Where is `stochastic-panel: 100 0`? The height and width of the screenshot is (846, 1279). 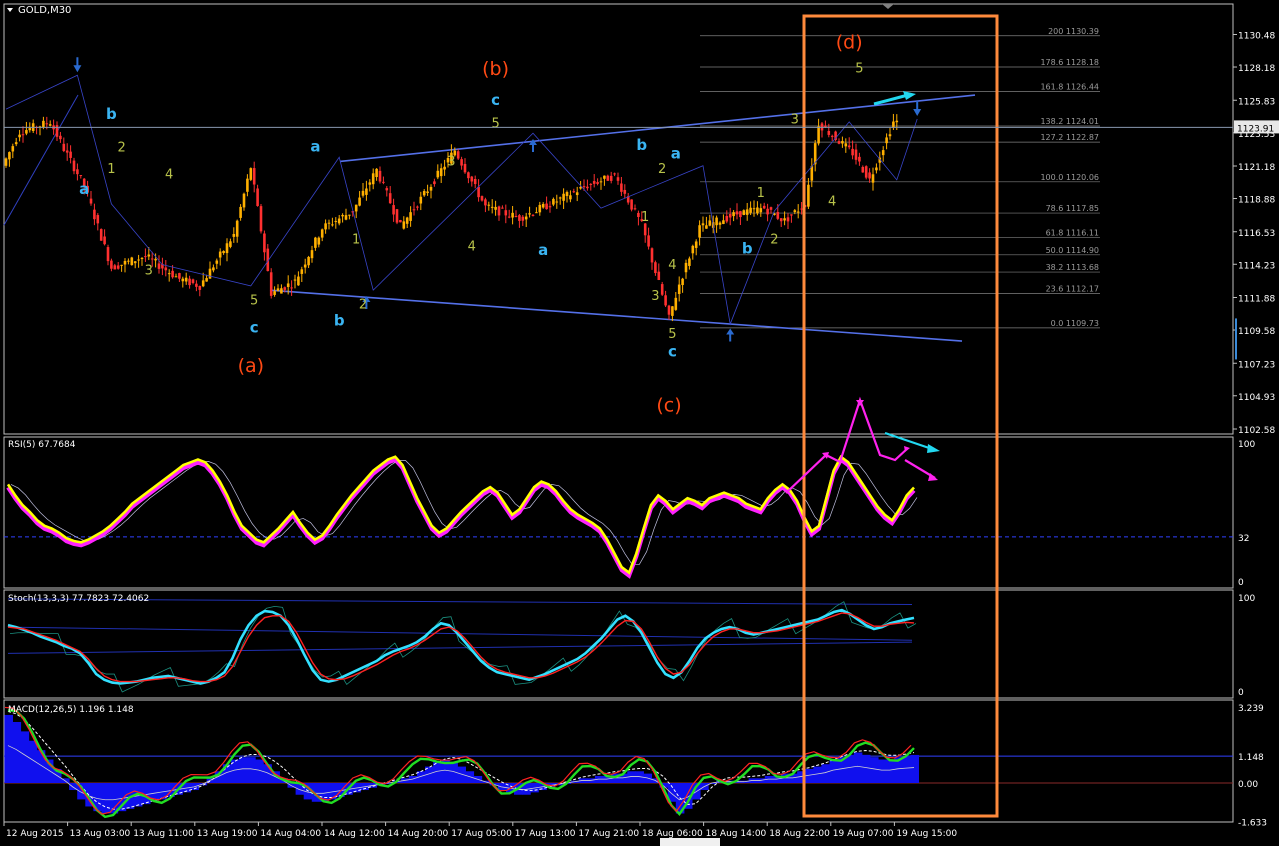
stochastic-panel: 100 0 is located at coordinates (631, 646).